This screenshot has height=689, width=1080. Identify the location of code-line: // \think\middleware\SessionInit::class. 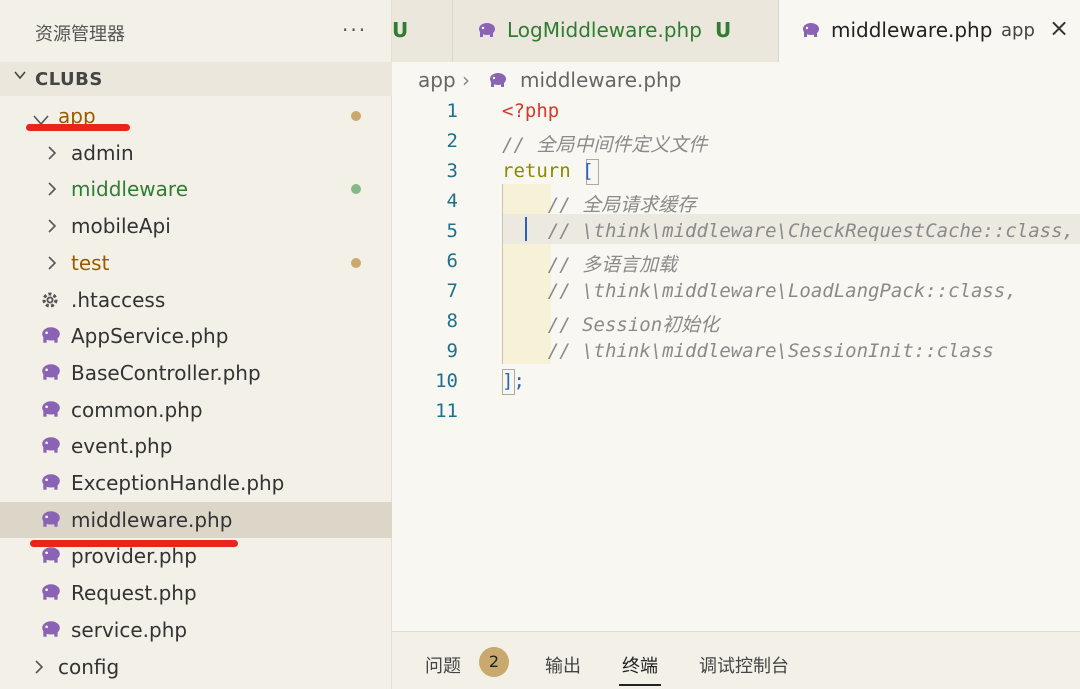
(748, 351).